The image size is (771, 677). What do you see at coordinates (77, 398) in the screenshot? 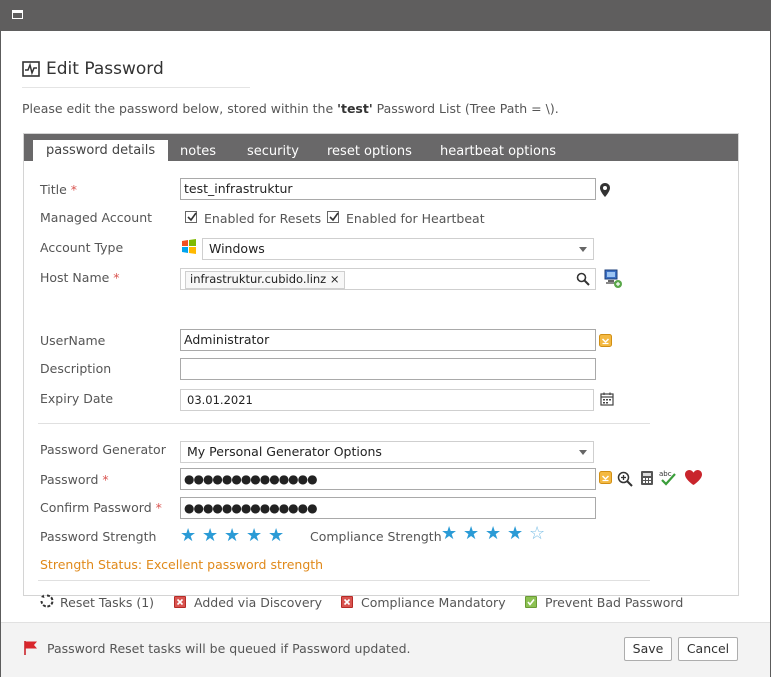
I see `expiry-date-label: Expiry Date` at bounding box center [77, 398].